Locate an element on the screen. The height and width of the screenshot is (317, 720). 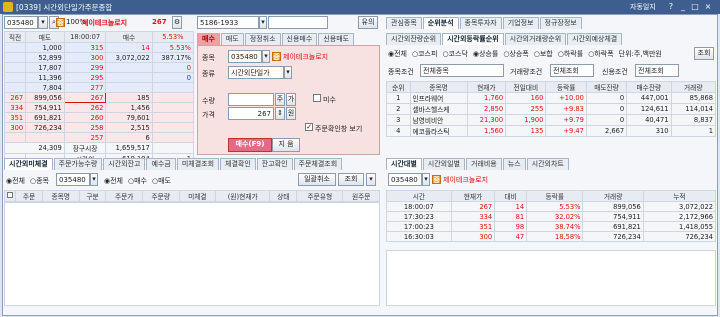
tab-buy: 매수 is located at coordinates (208, 39).